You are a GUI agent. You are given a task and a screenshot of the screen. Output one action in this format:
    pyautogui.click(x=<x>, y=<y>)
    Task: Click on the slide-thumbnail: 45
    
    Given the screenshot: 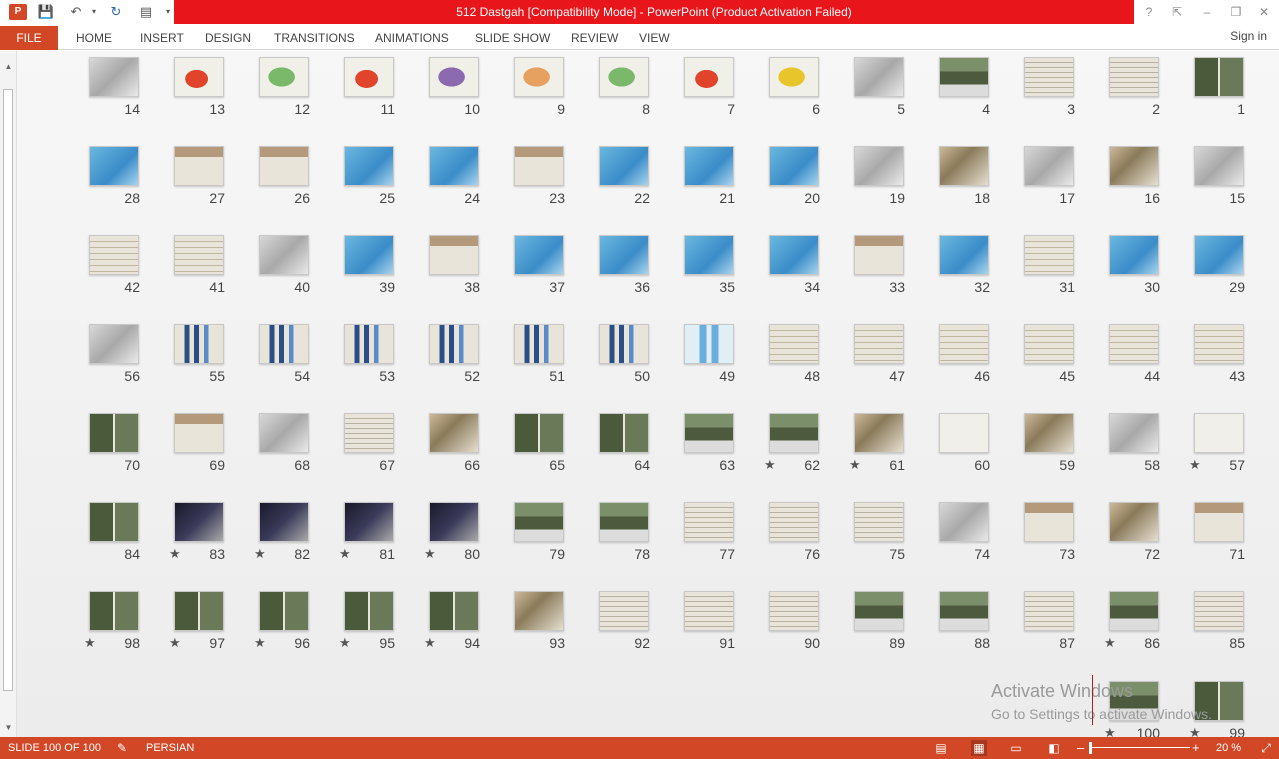 What is the action you would take?
    pyautogui.click(x=1049, y=354)
    